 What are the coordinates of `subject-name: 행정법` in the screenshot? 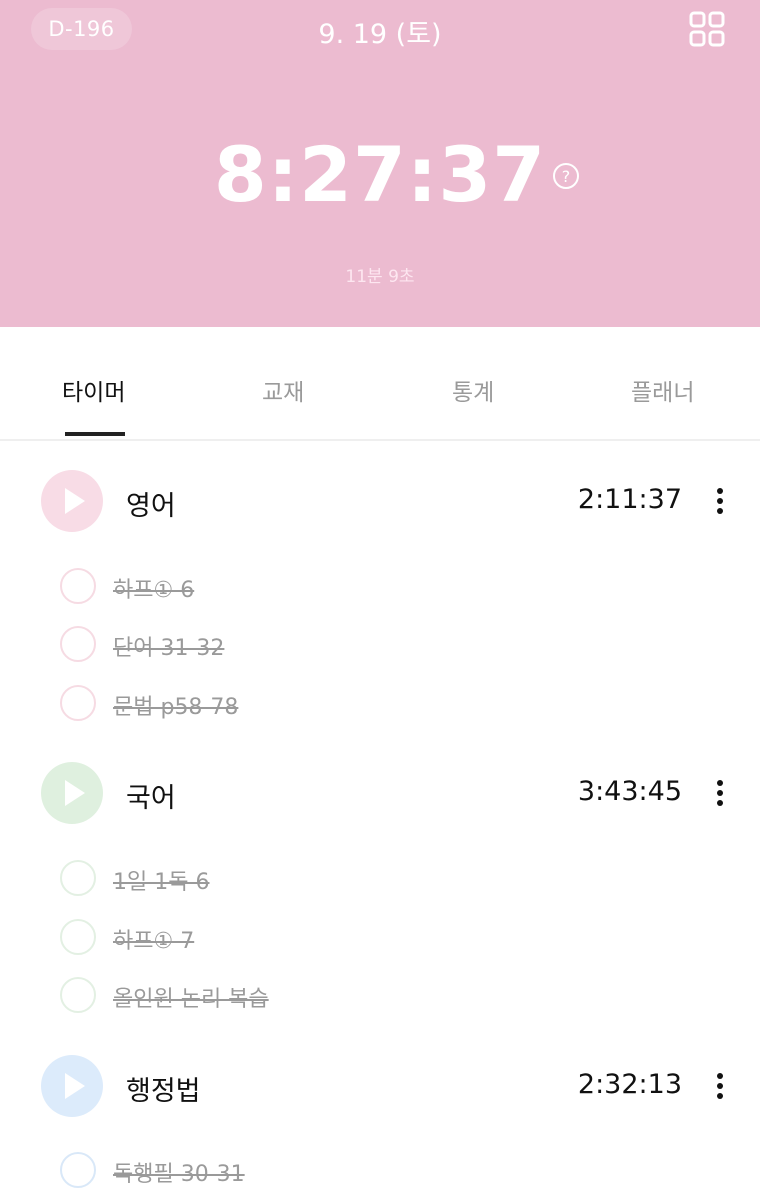 It's located at (163, 1088).